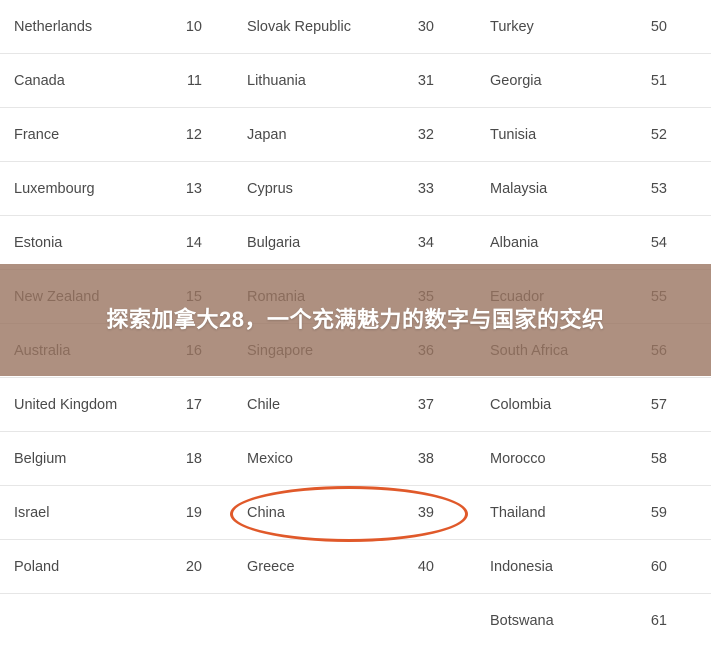  I want to click on country-name: Lithuania, so click(276, 81).